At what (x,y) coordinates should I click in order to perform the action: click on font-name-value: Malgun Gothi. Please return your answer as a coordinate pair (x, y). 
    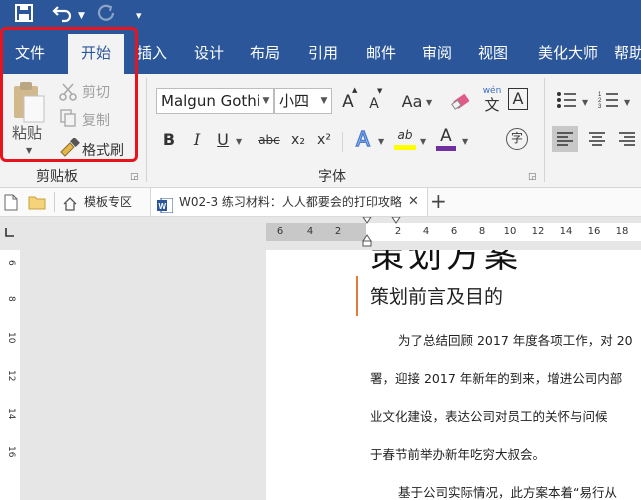
    Looking at the image, I should click on (211, 101).